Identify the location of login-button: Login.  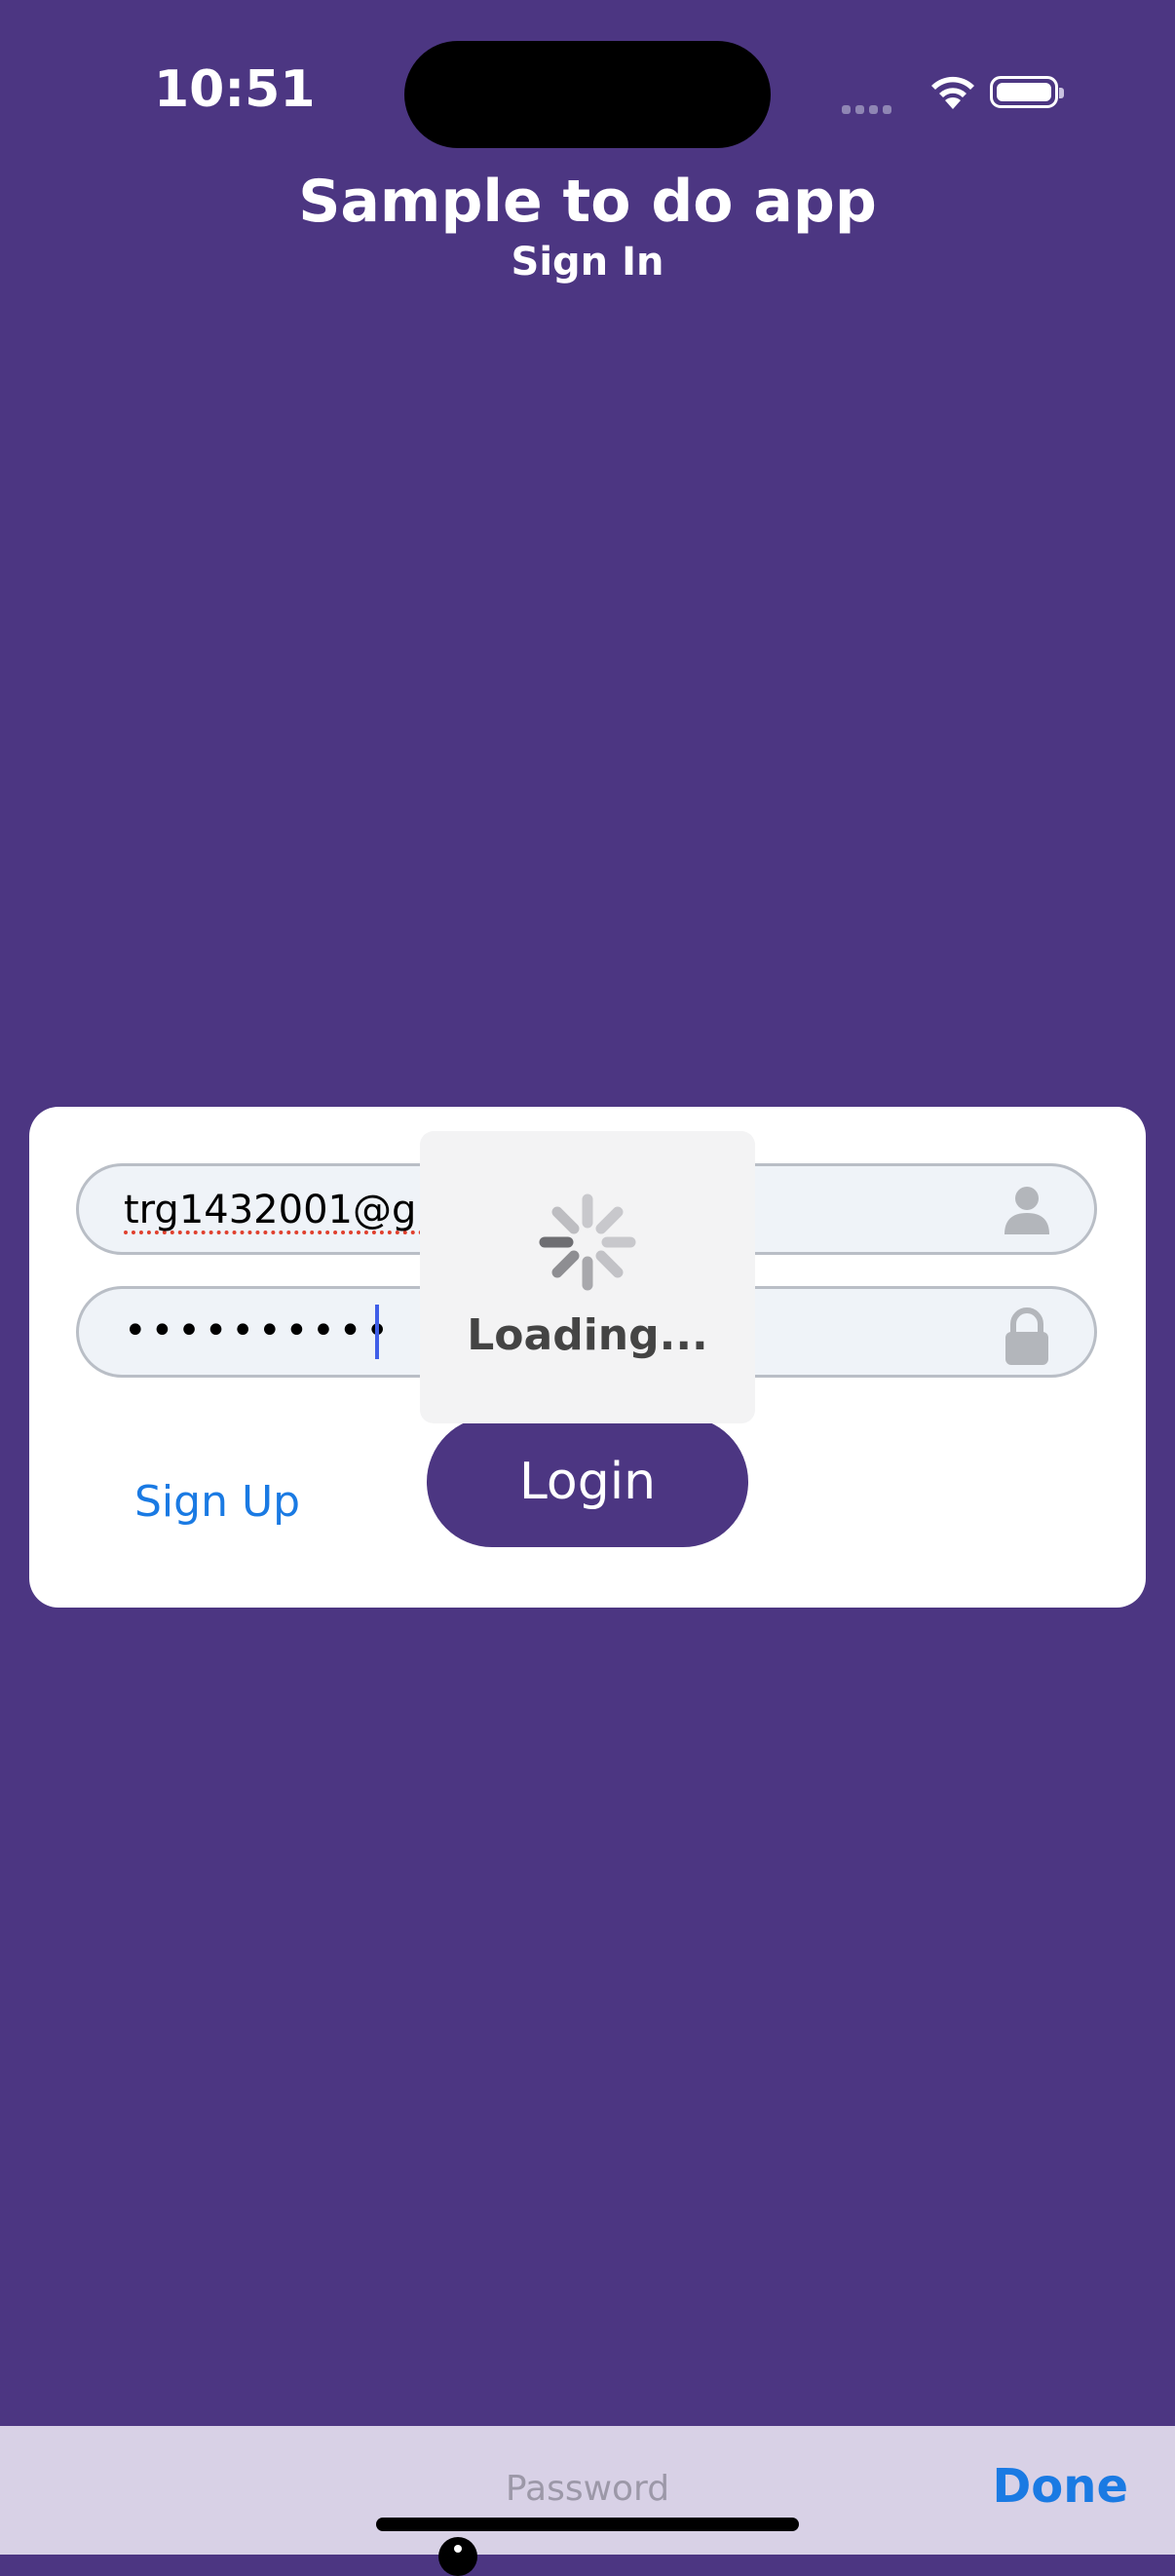
(587, 1482).